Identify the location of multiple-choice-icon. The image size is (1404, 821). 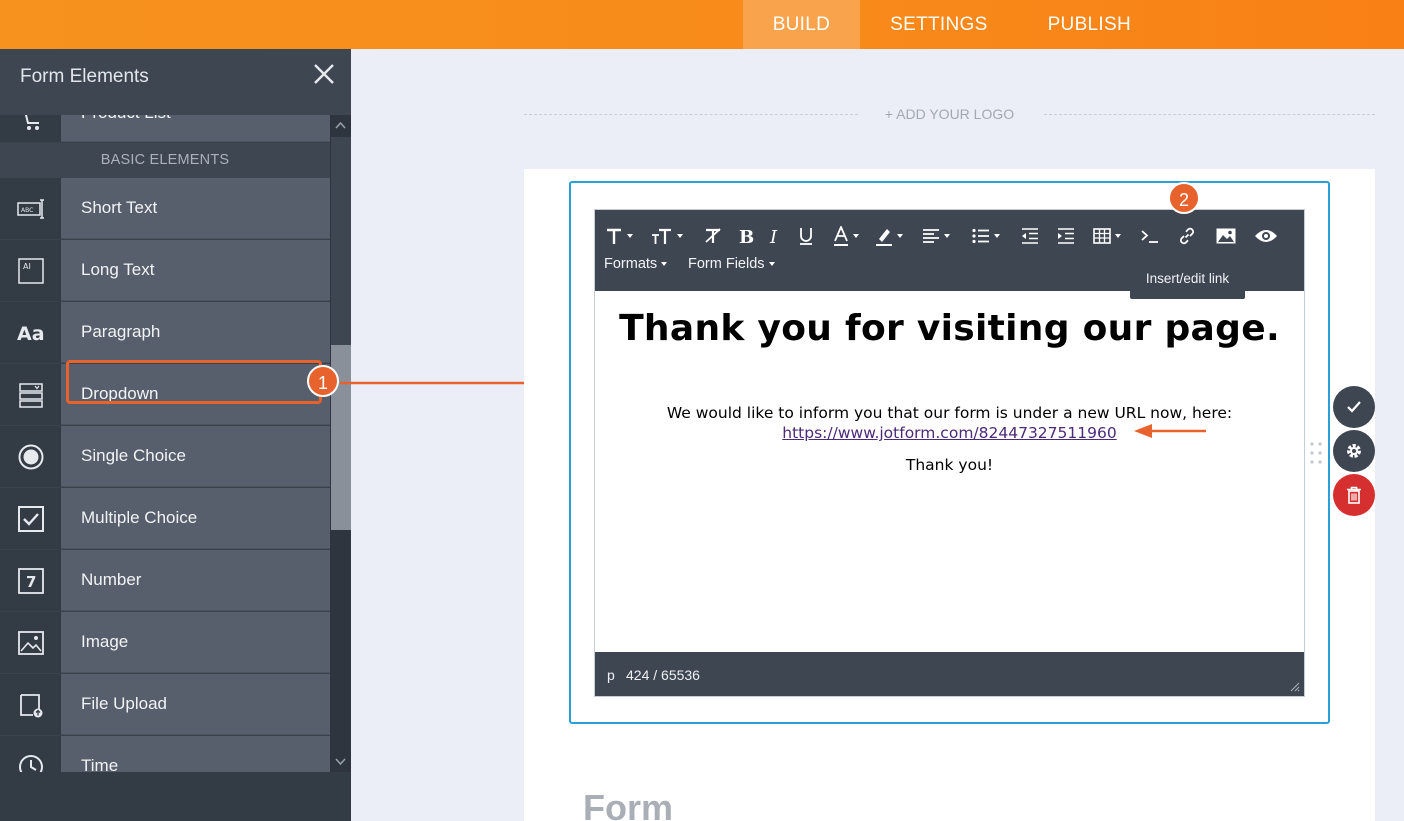
(30, 518).